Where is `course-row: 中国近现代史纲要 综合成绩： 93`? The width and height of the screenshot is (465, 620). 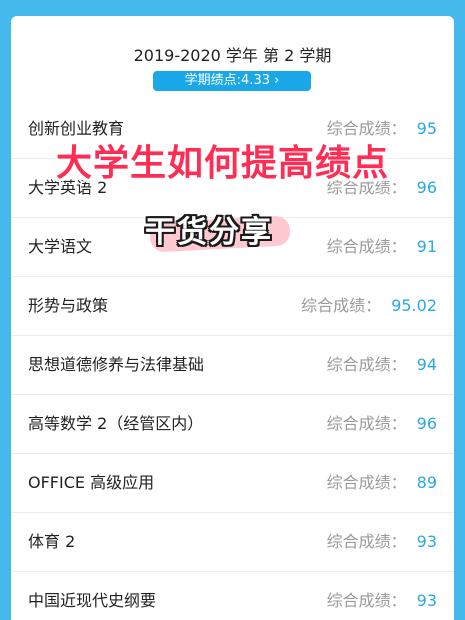 course-row: 中国近现代史纲要 综合成绩： 93 is located at coordinates (232, 596).